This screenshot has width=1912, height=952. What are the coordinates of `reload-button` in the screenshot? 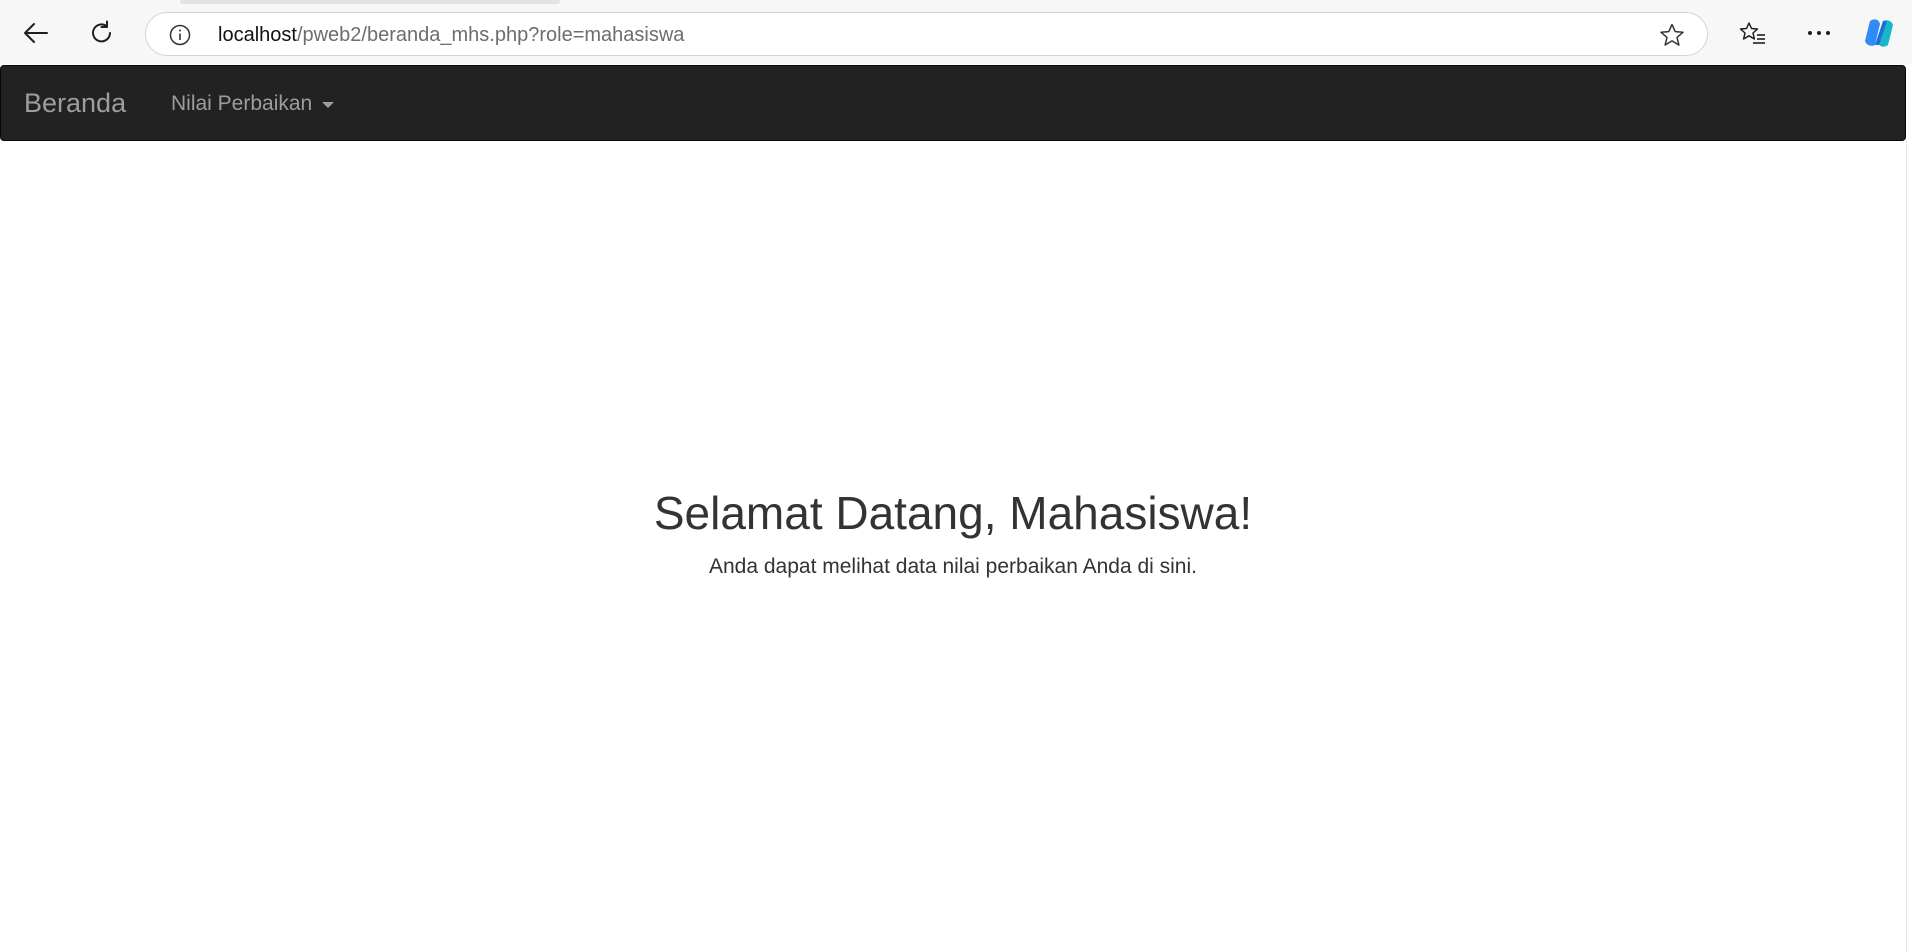 It's located at (102, 33).